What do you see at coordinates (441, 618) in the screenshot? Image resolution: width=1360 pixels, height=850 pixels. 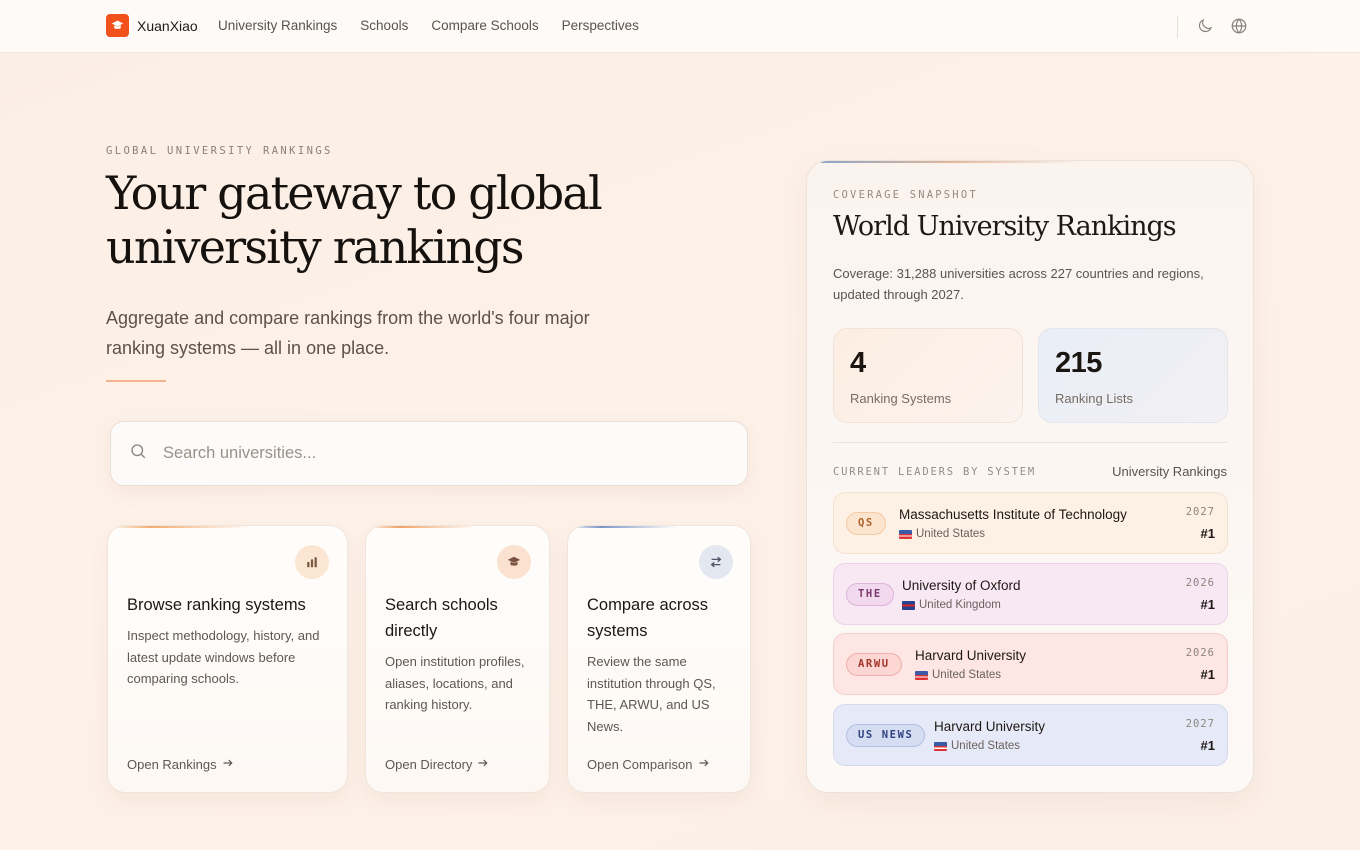 I see `feature-title: Search schools directly` at bounding box center [441, 618].